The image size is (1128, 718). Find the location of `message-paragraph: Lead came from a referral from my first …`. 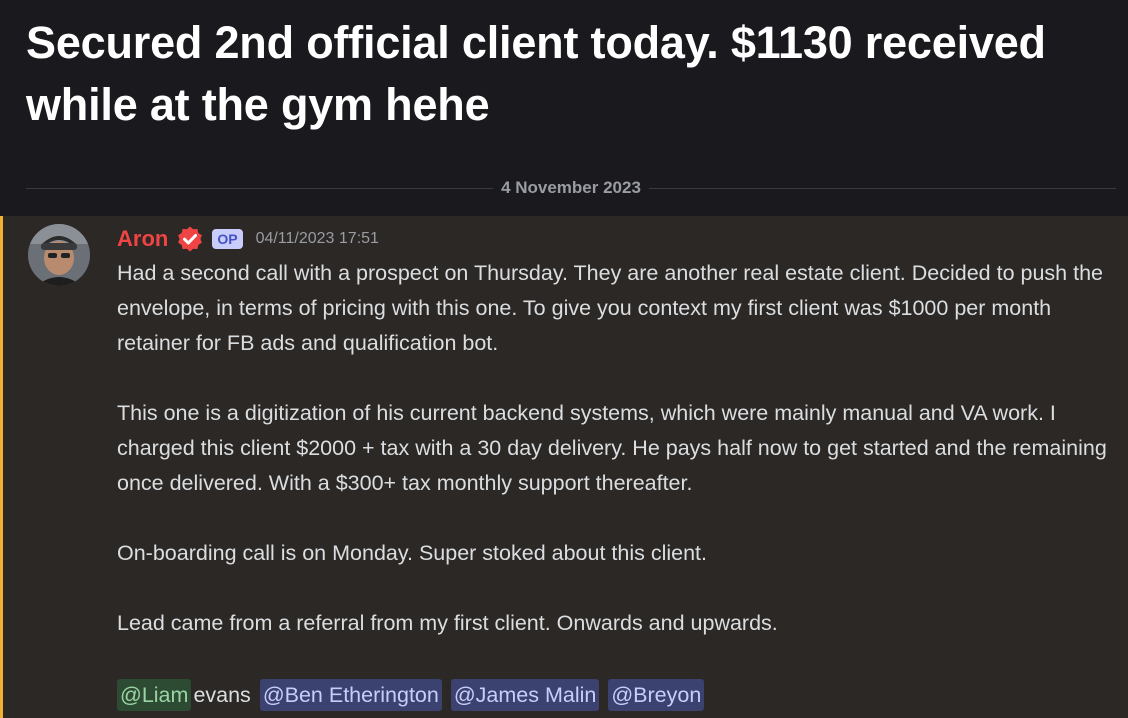

message-paragraph: Lead came from a referral from my first … is located at coordinates (447, 623).